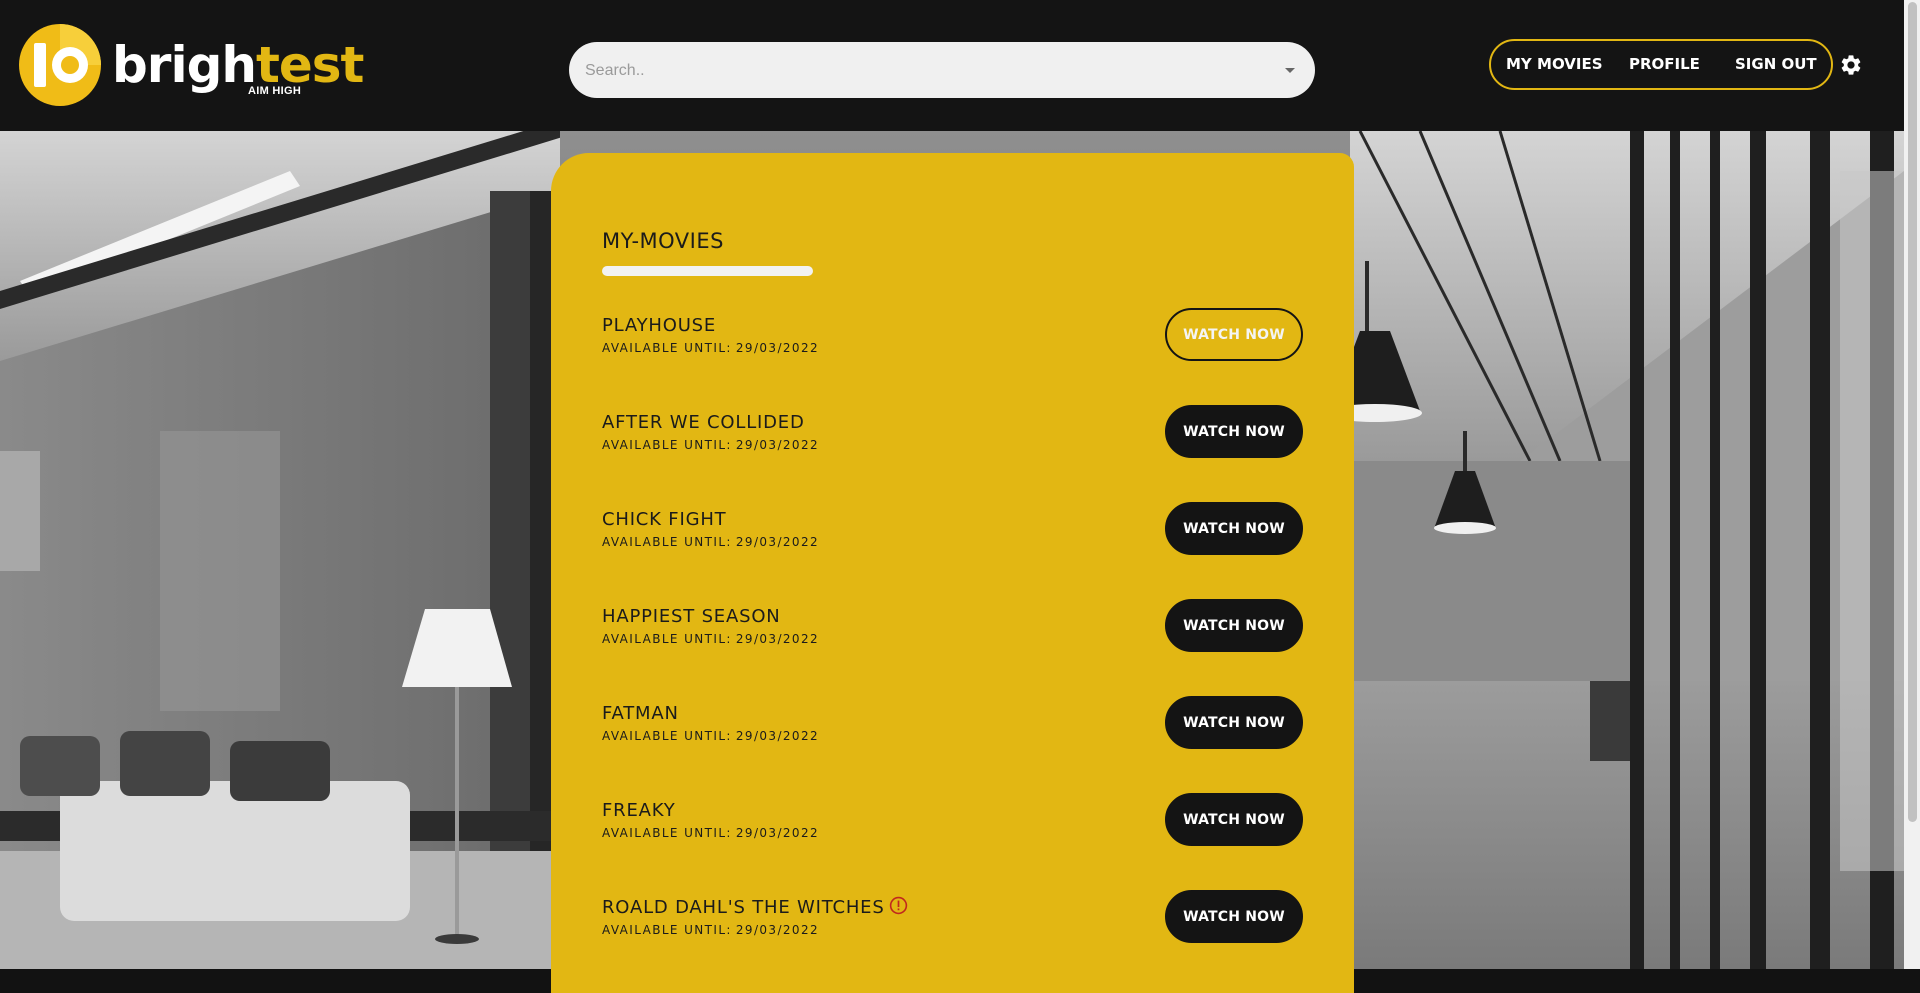 This screenshot has width=1920, height=993. Describe the element at coordinates (1664, 64) in the screenshot. I see `nav-profile-link: PROFILE` at that location.